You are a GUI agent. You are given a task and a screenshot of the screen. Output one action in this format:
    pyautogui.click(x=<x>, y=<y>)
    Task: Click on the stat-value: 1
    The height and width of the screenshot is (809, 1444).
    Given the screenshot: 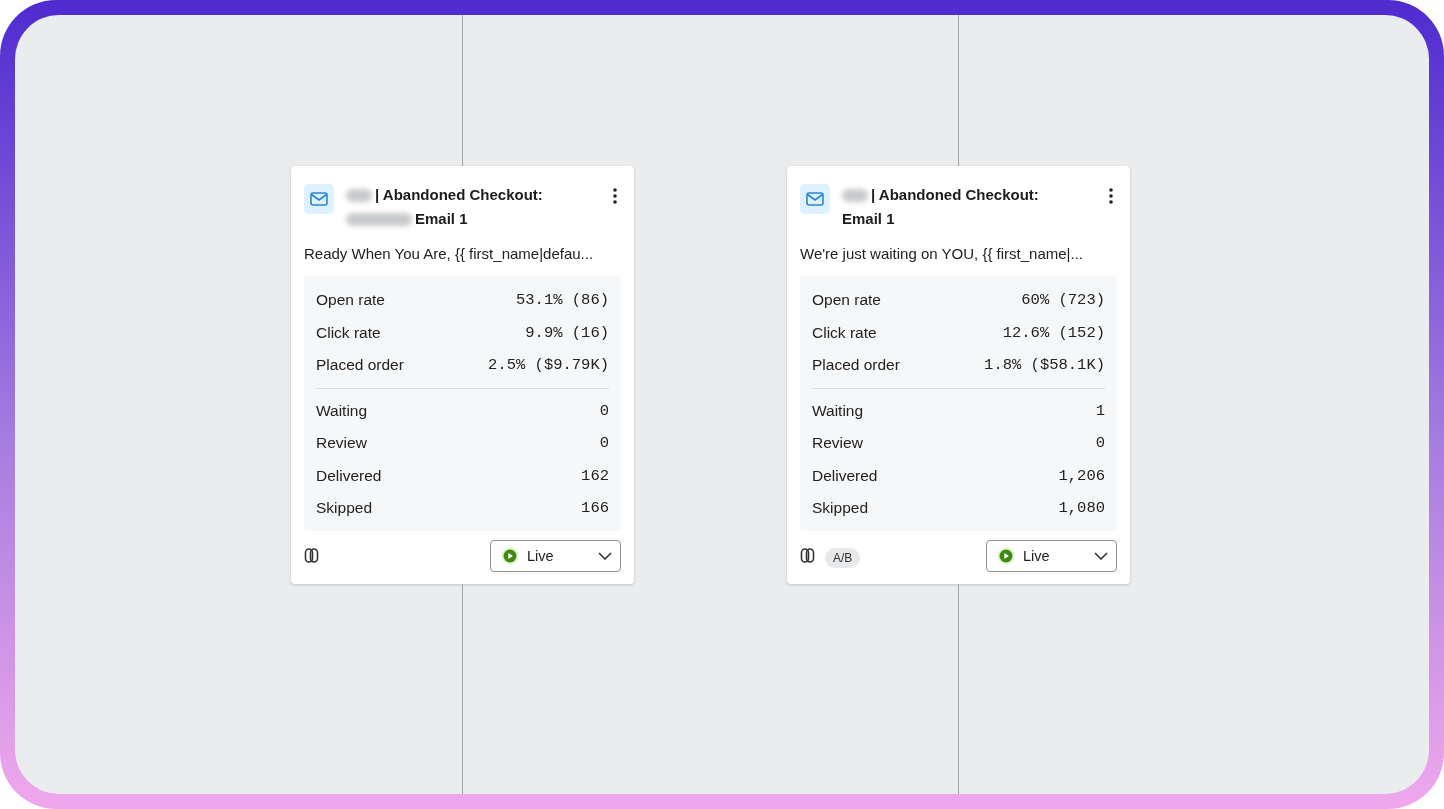 What is the action you would take?
    pyautogui.click(x=1100, y=410)
    